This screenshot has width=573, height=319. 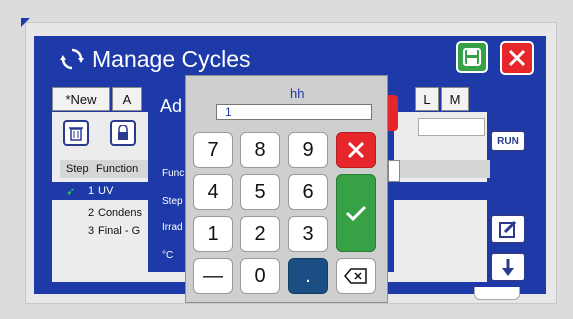 What do you see at coordinates (173, 173) in the screenshot?
I see `dialog-label-function: Func` at bounding box center [173, 173].